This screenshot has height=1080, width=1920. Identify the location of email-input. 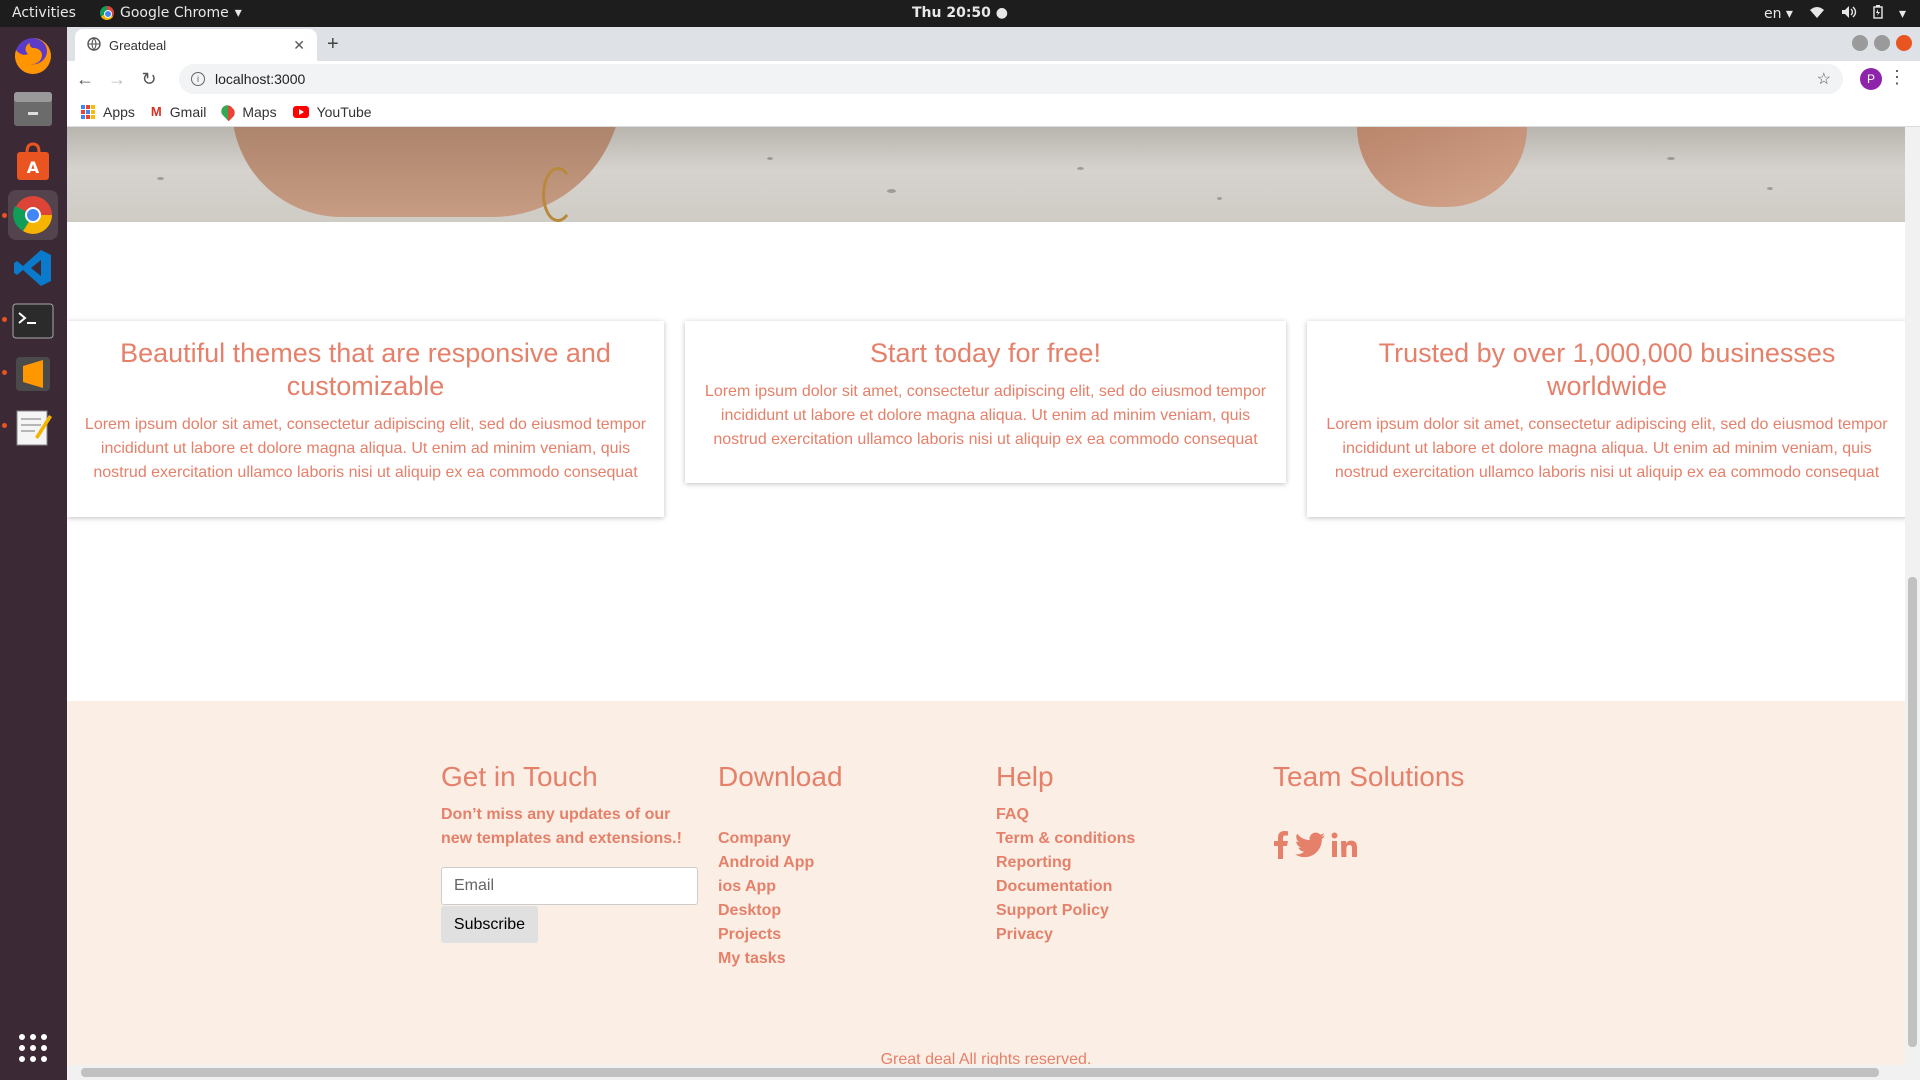
(569, 886).